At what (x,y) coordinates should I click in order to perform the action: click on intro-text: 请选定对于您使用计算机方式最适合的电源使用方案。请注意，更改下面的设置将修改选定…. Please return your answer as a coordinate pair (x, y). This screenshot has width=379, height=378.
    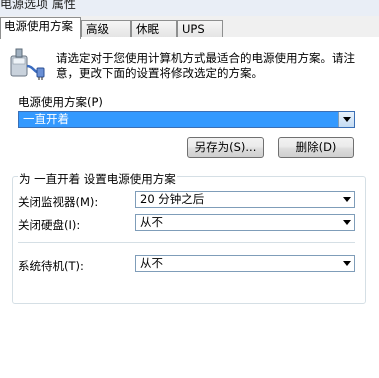
    Looking at the image, I should click on (205, 65).